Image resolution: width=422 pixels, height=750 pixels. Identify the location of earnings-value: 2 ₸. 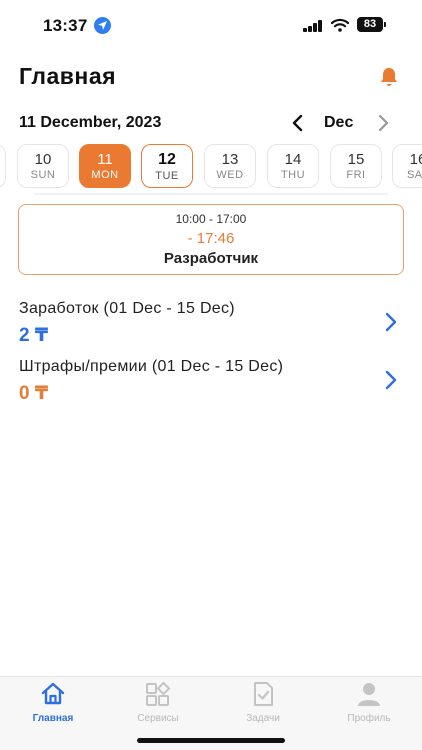
(34, 335).